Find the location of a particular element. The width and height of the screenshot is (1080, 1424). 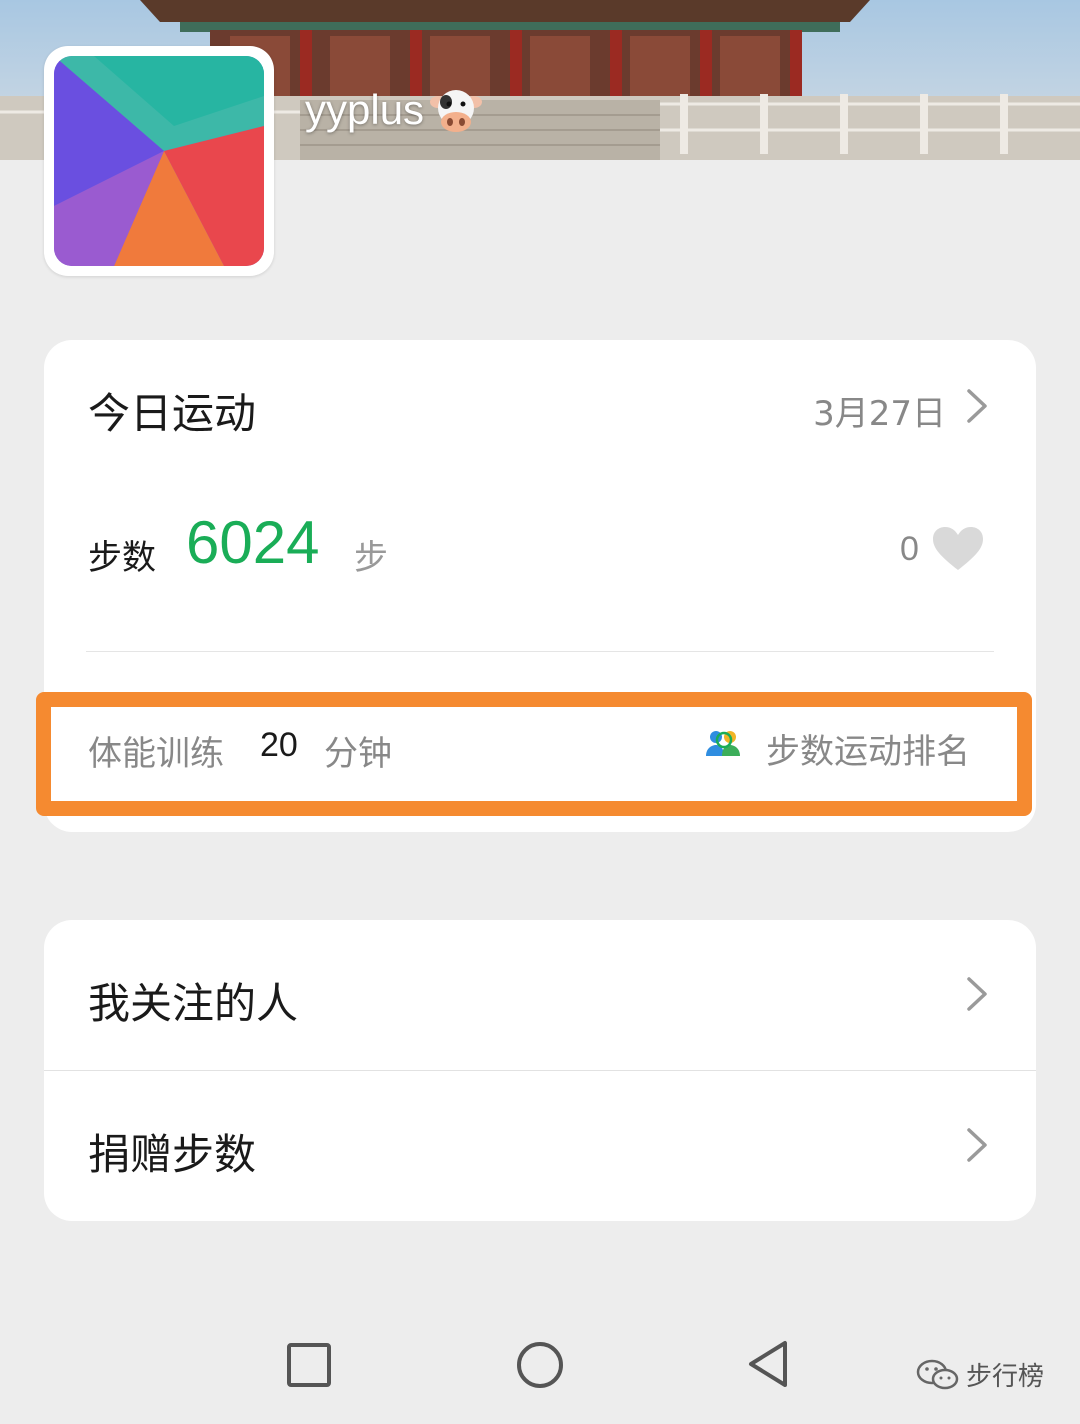

list-item-label: 我关注的人 is located at coordinates (193, 1003).